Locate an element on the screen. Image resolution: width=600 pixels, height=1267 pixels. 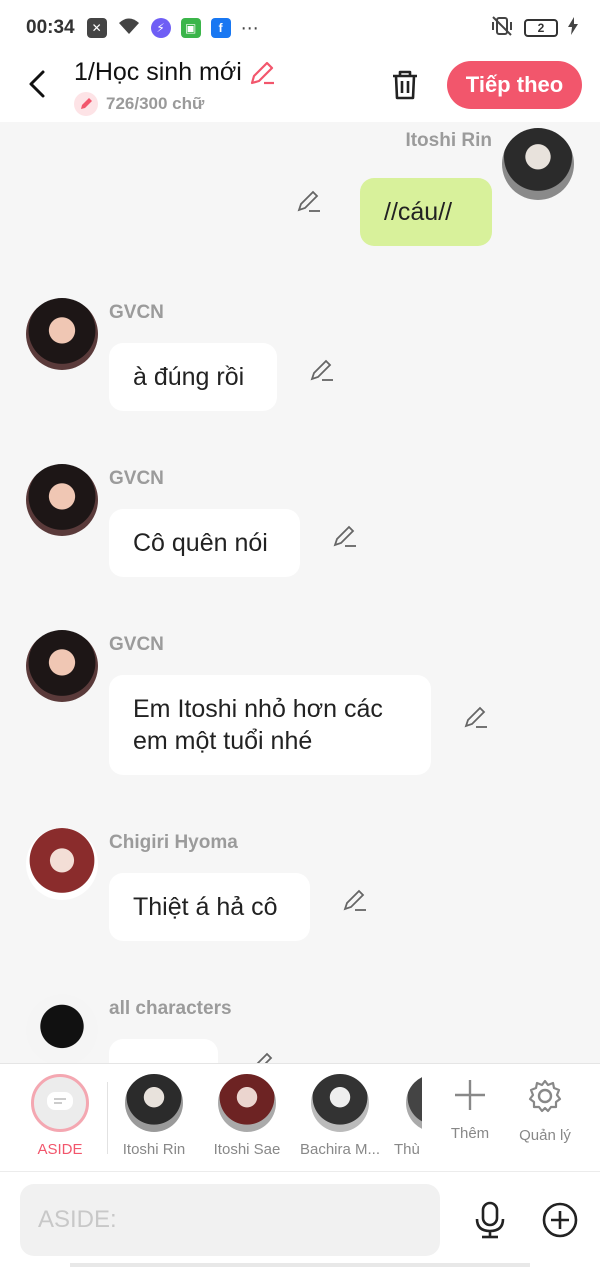
character-aside: ASIDE is located at coordinates (60, 1116).